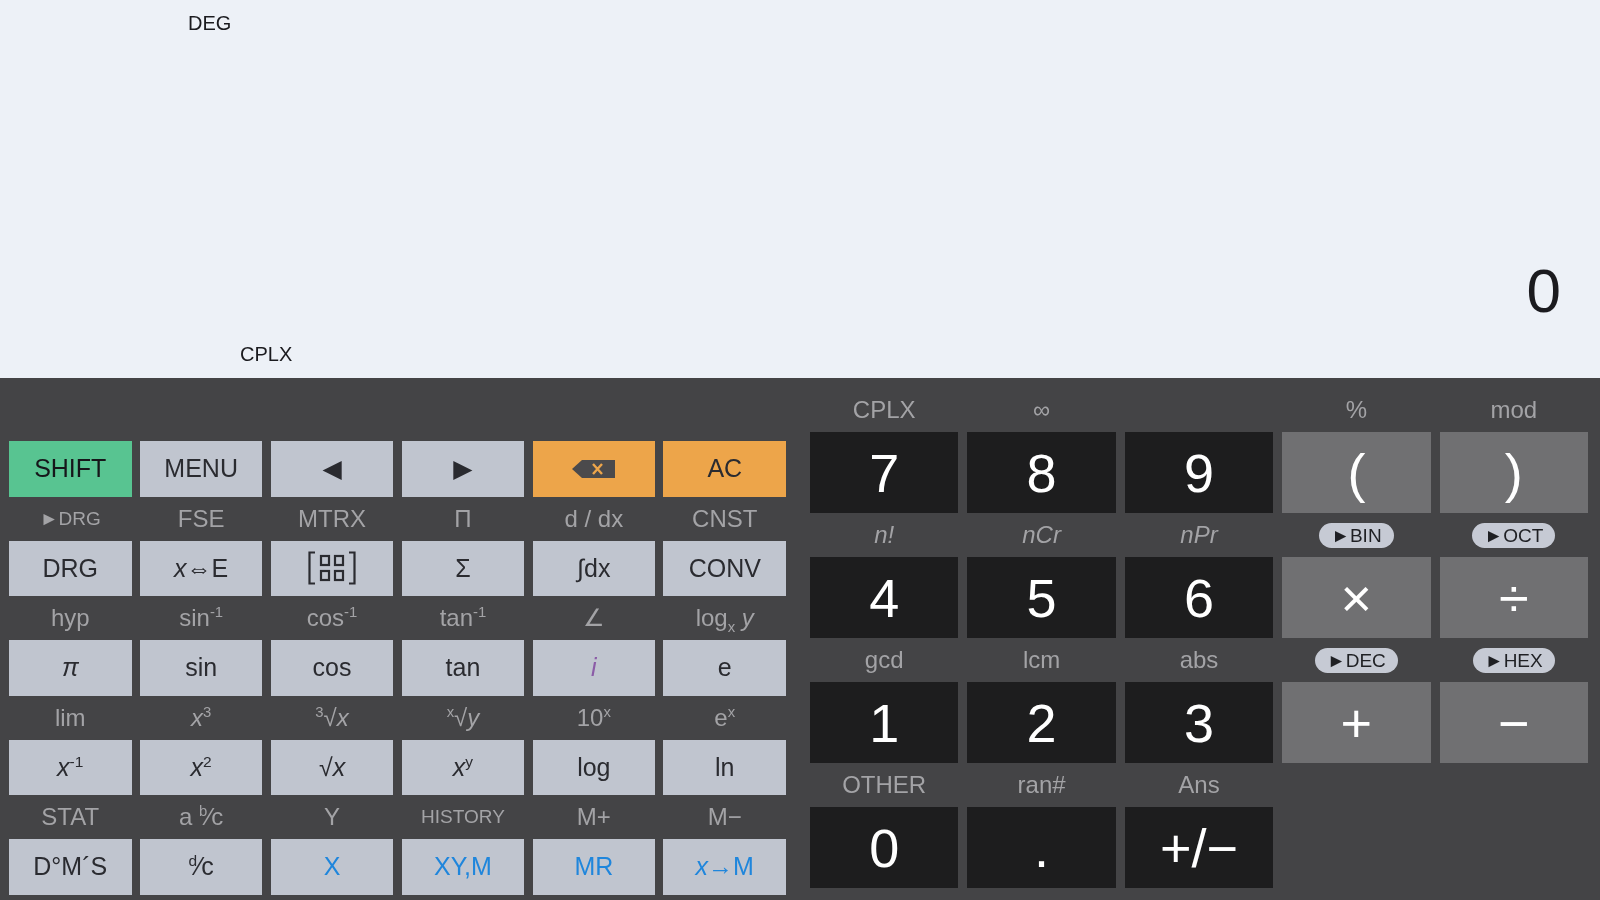 Image resolution: width=1600 pixels, height=900 pixels. Describe the element at coordinates (1041, 722) in the screenshot. I see `digit-key: 2` at that location.